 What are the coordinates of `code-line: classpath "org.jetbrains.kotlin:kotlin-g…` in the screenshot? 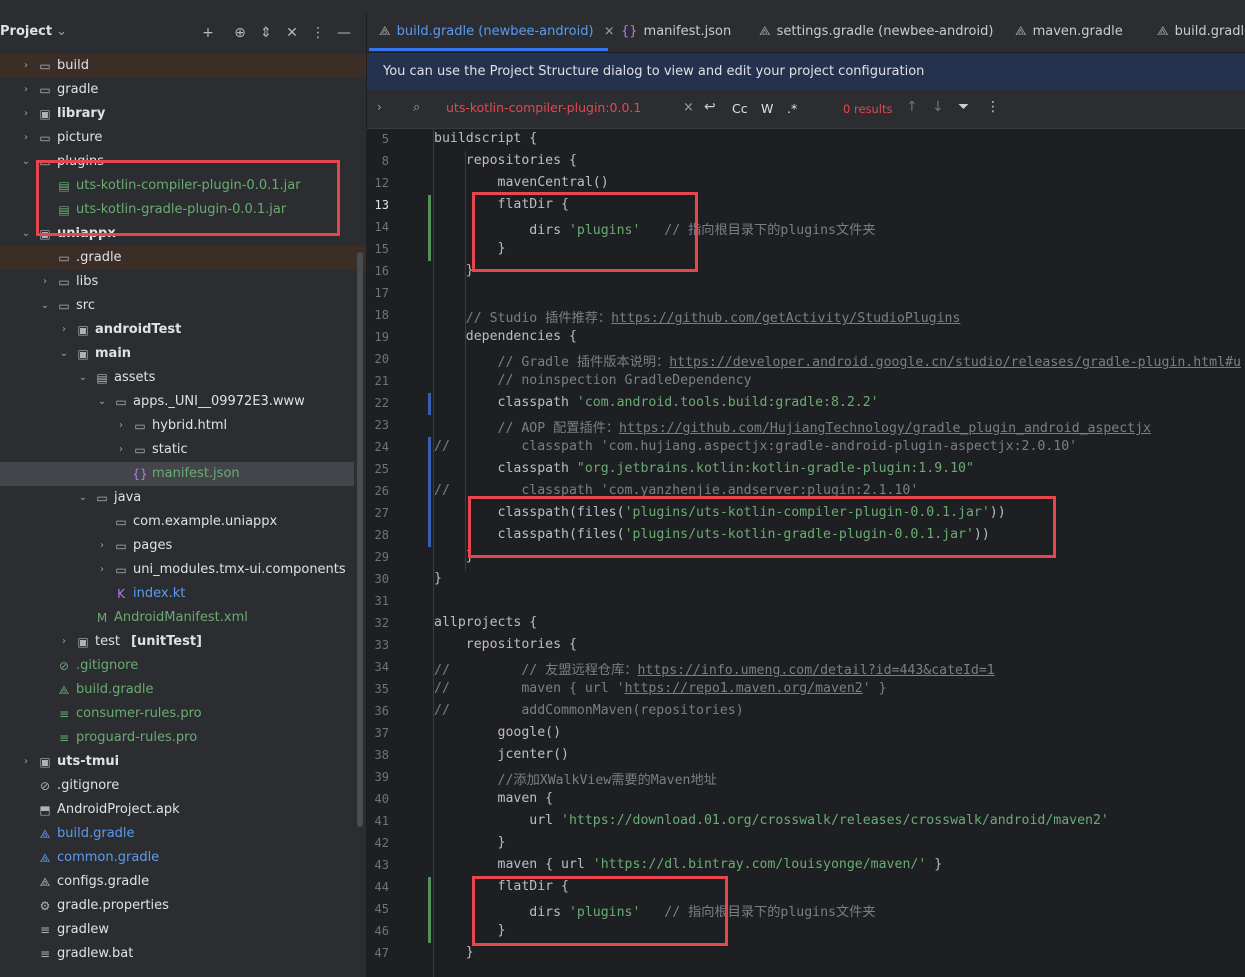 It's located at (704, 468).